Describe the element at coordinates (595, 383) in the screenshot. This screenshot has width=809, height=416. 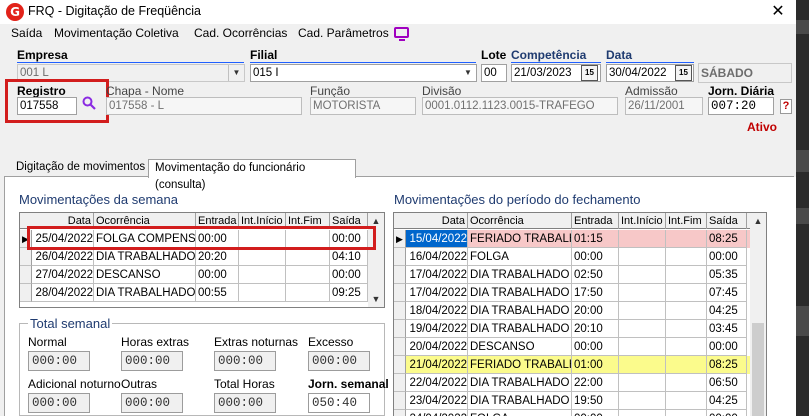
I see `table-cell: 22:00` at that location.